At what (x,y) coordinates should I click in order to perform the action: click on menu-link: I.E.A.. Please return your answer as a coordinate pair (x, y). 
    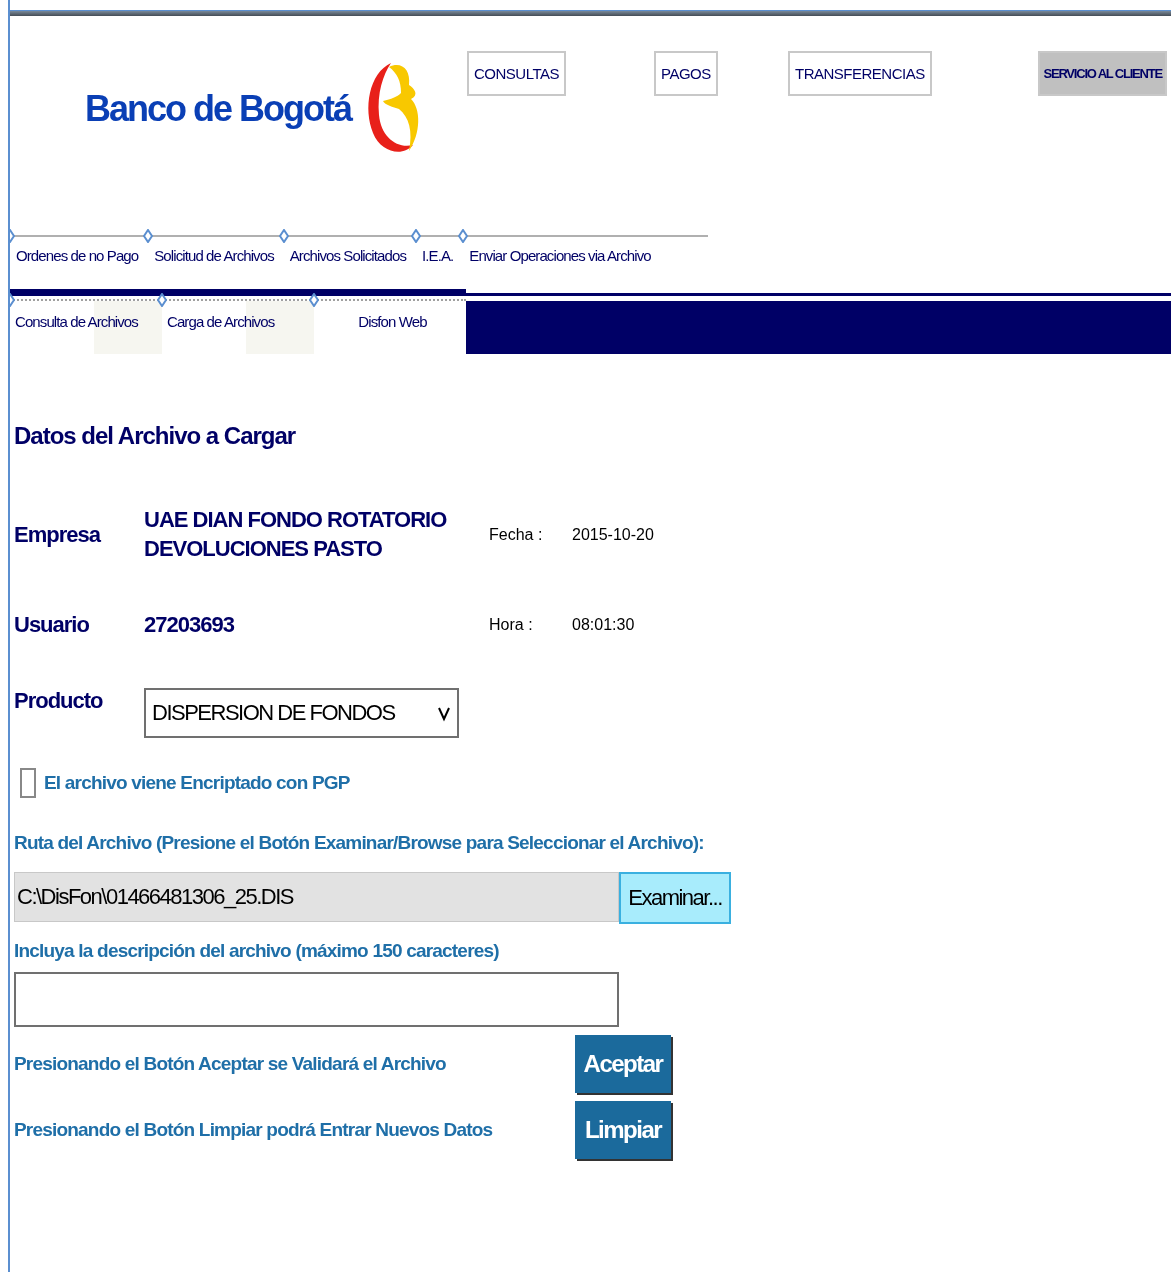
    Looking at the image, I should click on (438, 255).